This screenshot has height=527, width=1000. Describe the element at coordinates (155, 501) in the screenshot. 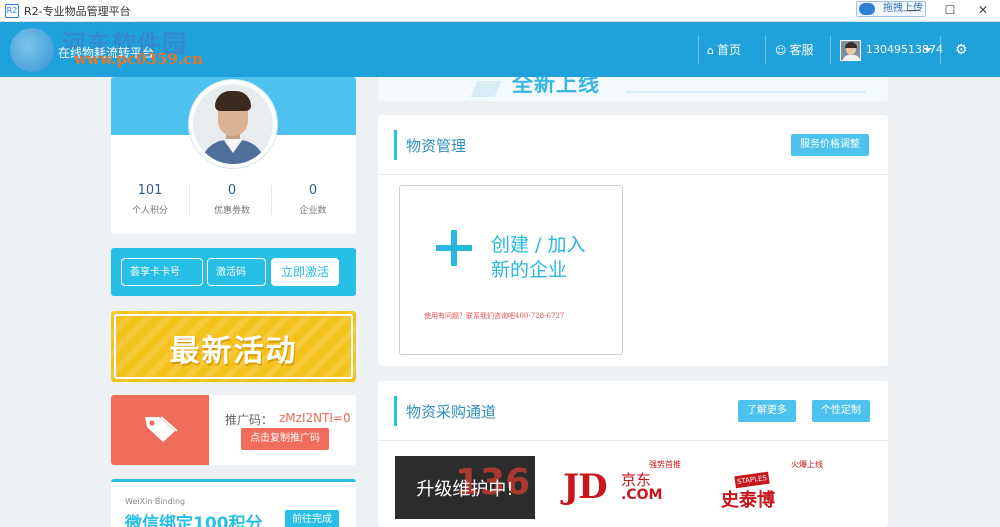

I see `wechat-binding-en-label: WeiXin Binding` at that location.